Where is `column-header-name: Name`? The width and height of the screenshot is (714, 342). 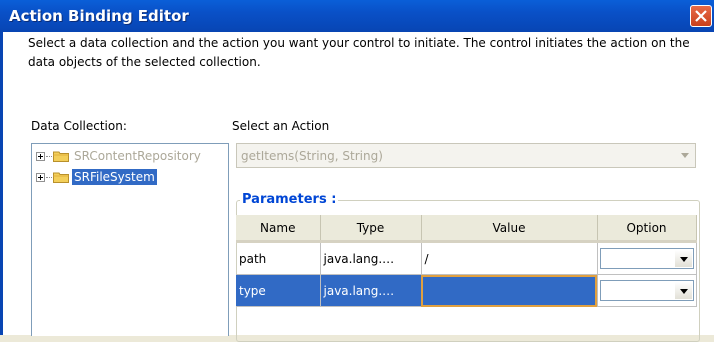
column-header-name: Name is located at coordinates (278, 229).